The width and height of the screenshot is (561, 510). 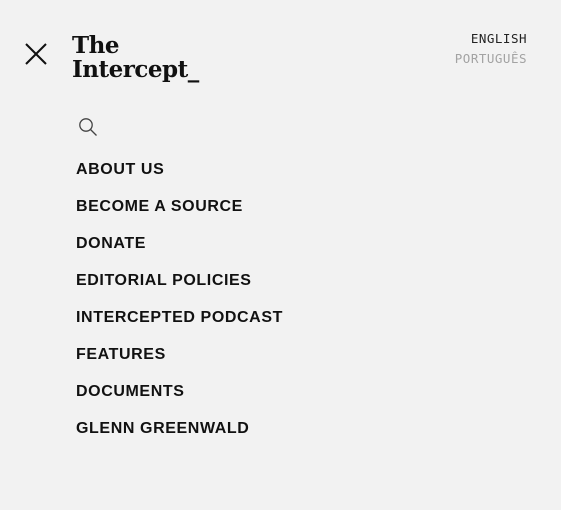 I want to click on close-icon, so click(x=36, y=54).